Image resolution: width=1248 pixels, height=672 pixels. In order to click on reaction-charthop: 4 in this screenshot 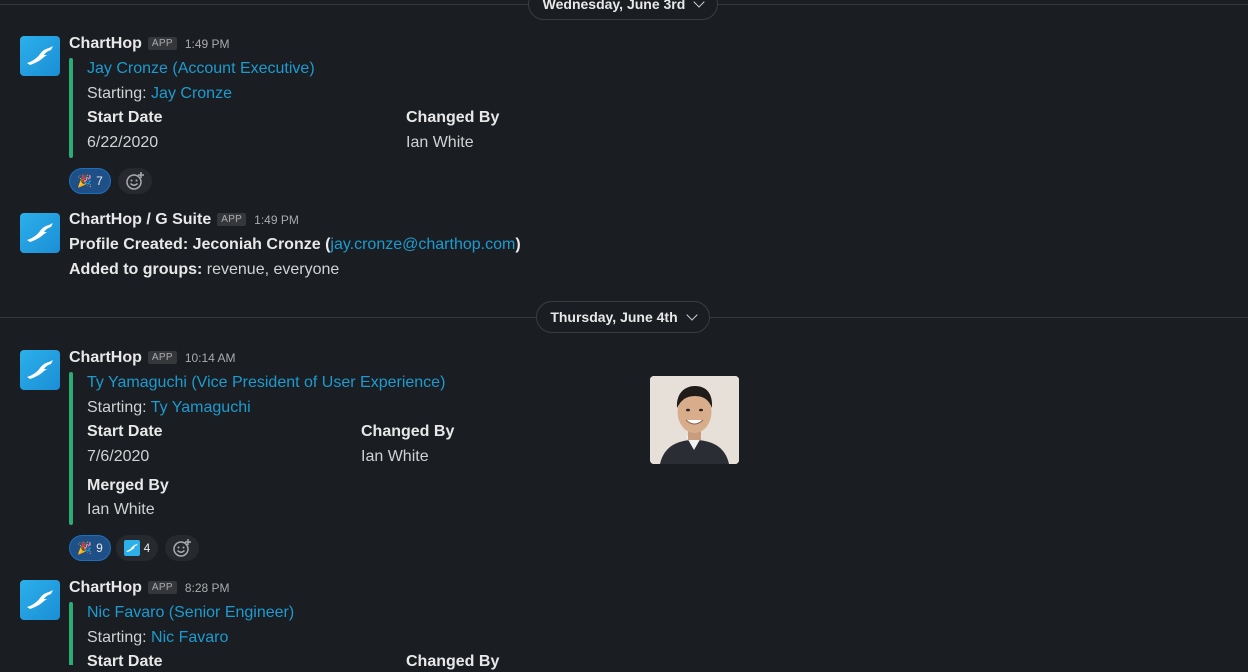, I will do `click(137, 548)`.